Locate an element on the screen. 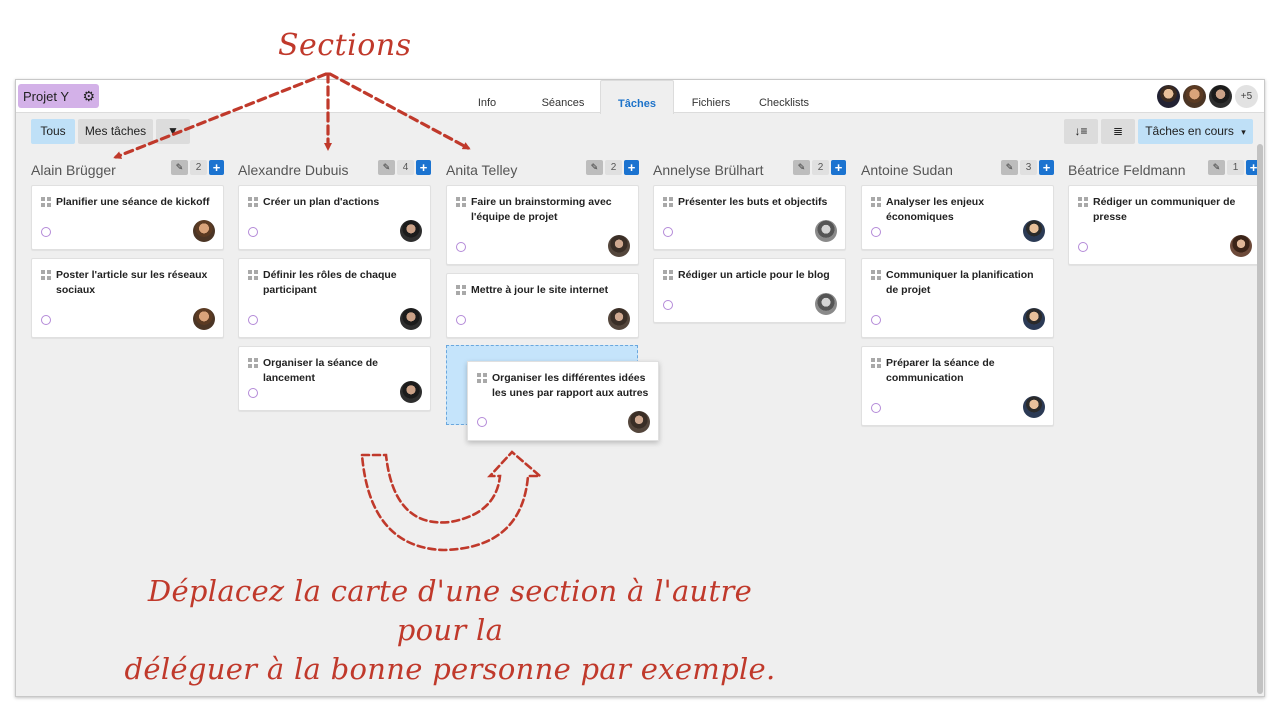  tab-fichiers: Fichiers is located at coordinates (711, 97).